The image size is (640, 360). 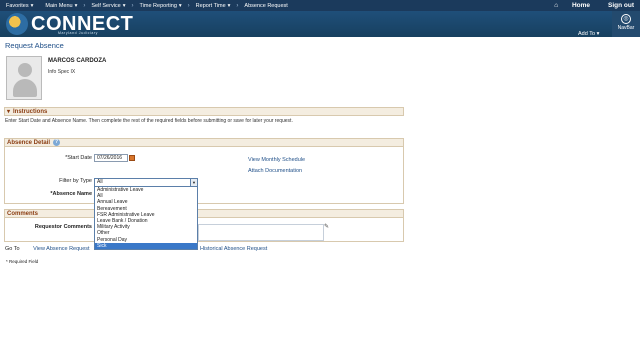 I want to click on start-date-input: 07/26/2016, so click(x=111, y=158).